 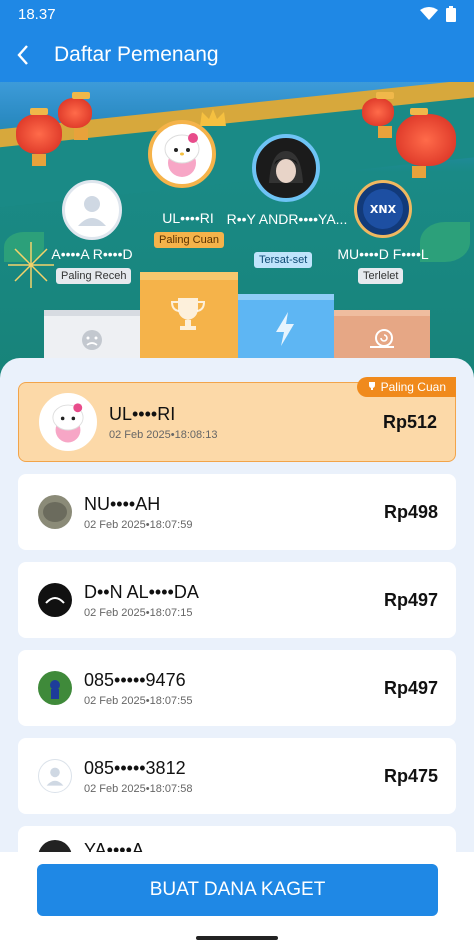 I want to click on podium-block-fourth, so click(x=382, y=335).